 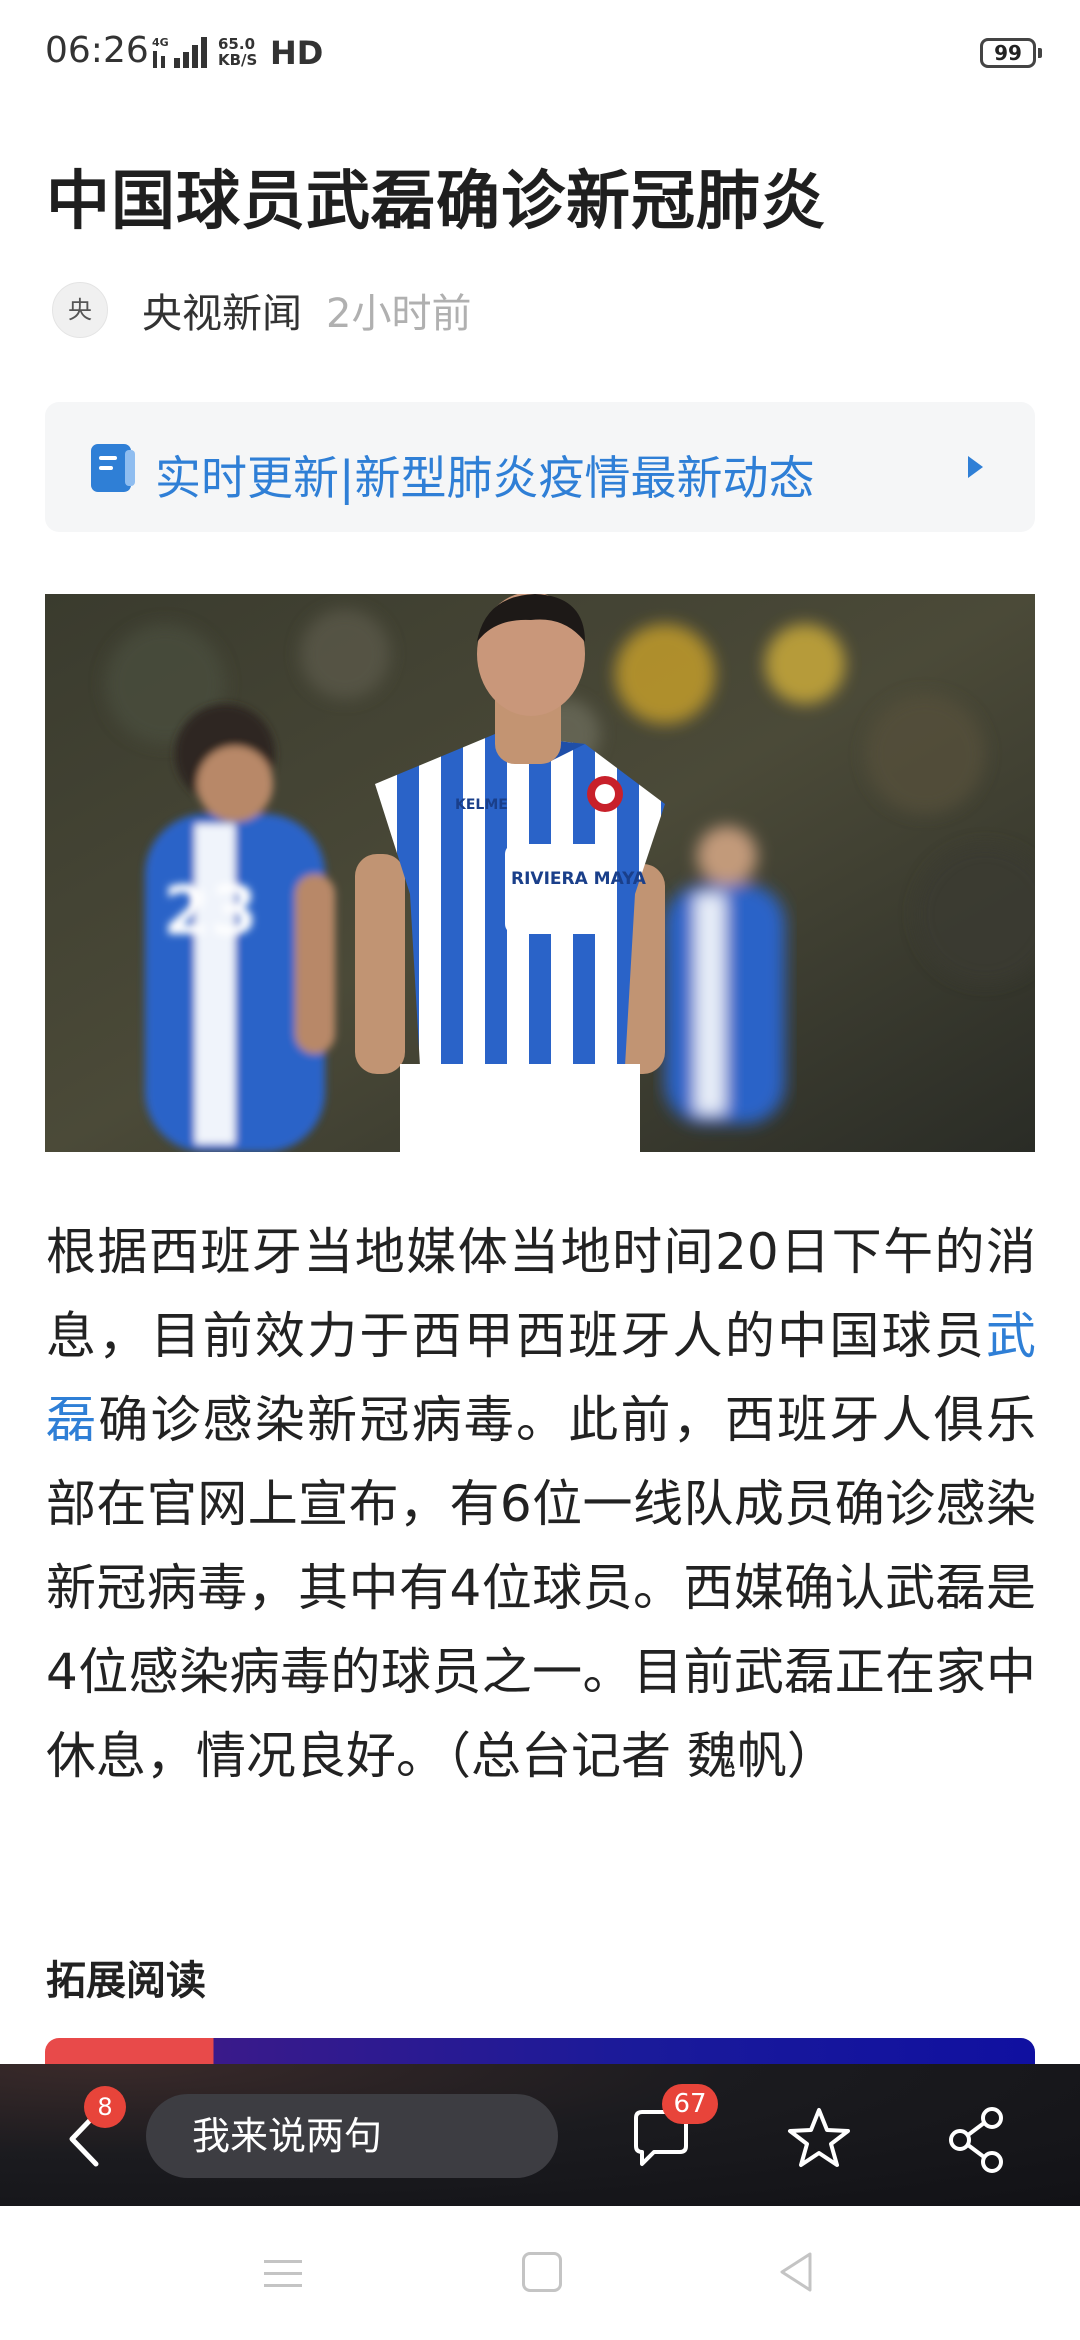 What do you see at coordinates (481, 805) in the screenshot?
I see `shirt-brand: KELME` at bounding box center [481, 805].